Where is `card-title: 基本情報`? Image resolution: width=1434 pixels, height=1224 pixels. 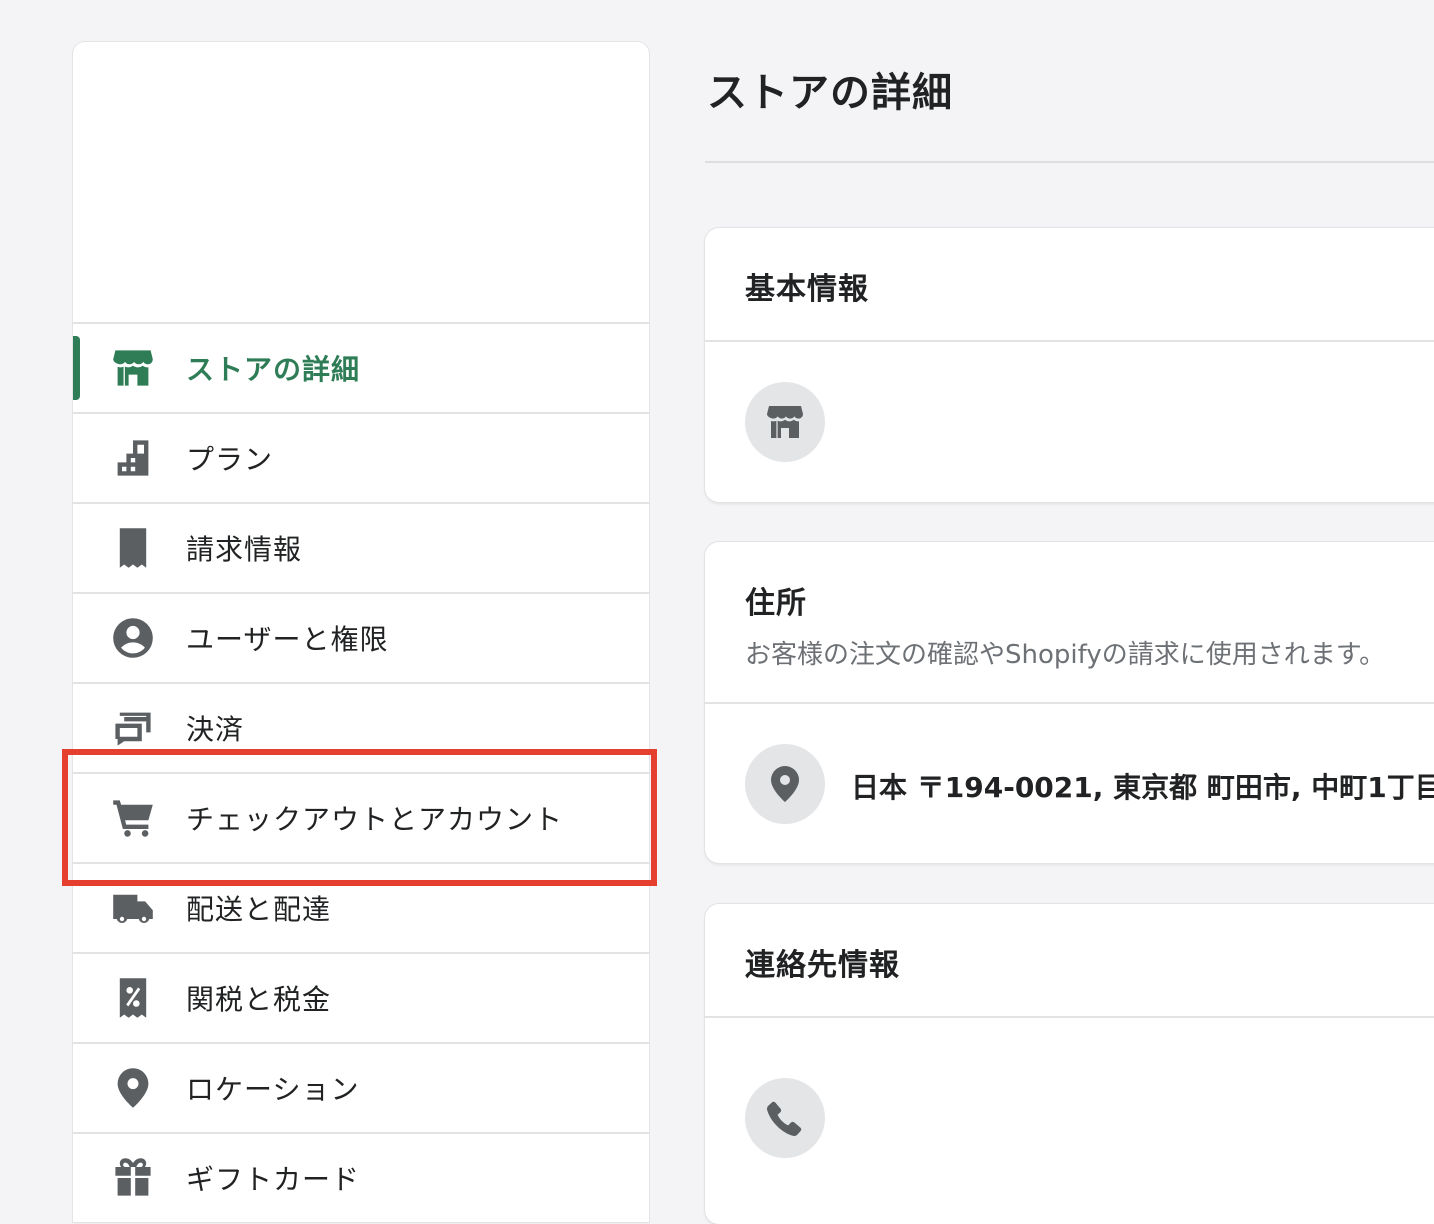 card-title: 基本情報 is located at coordinates (807, 289).